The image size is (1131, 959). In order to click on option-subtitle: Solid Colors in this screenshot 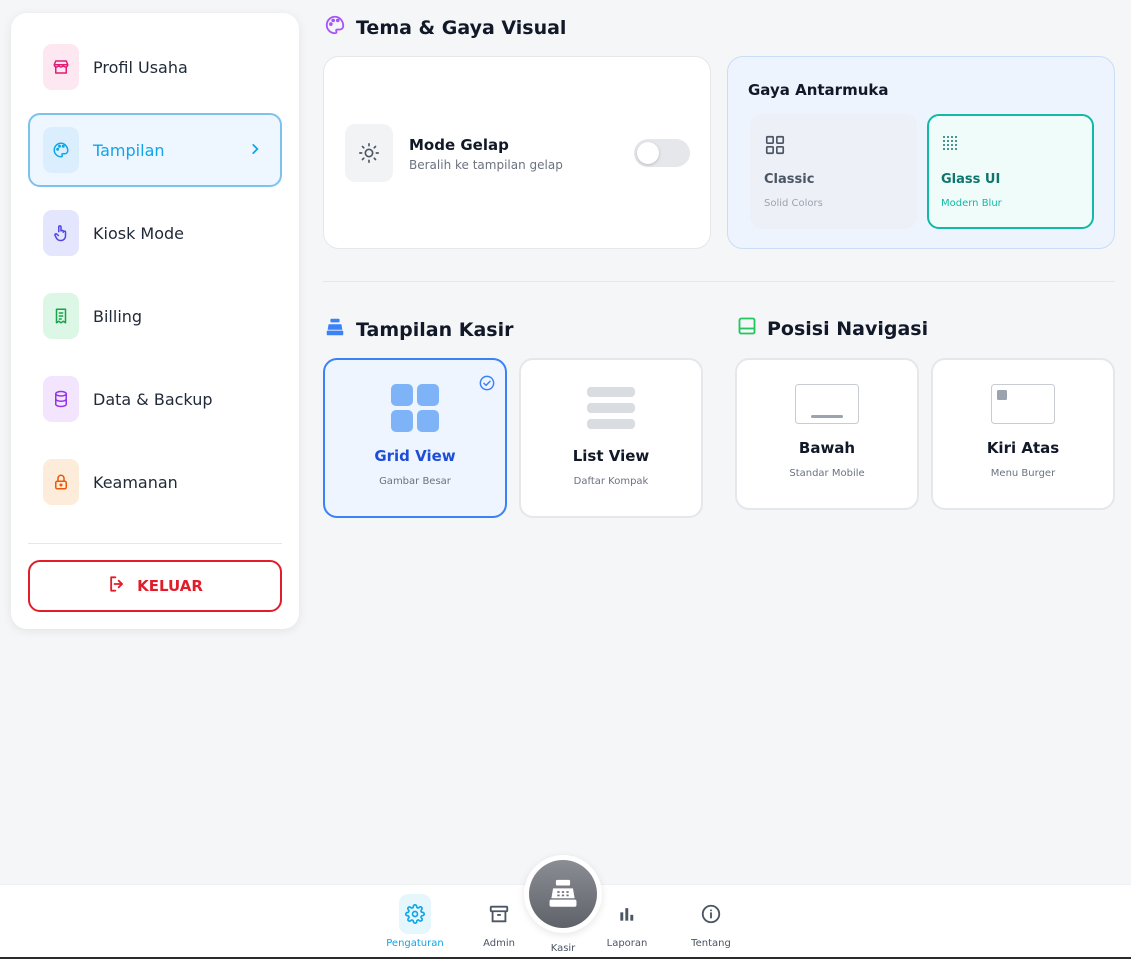, I will do `click(793, 203)`.